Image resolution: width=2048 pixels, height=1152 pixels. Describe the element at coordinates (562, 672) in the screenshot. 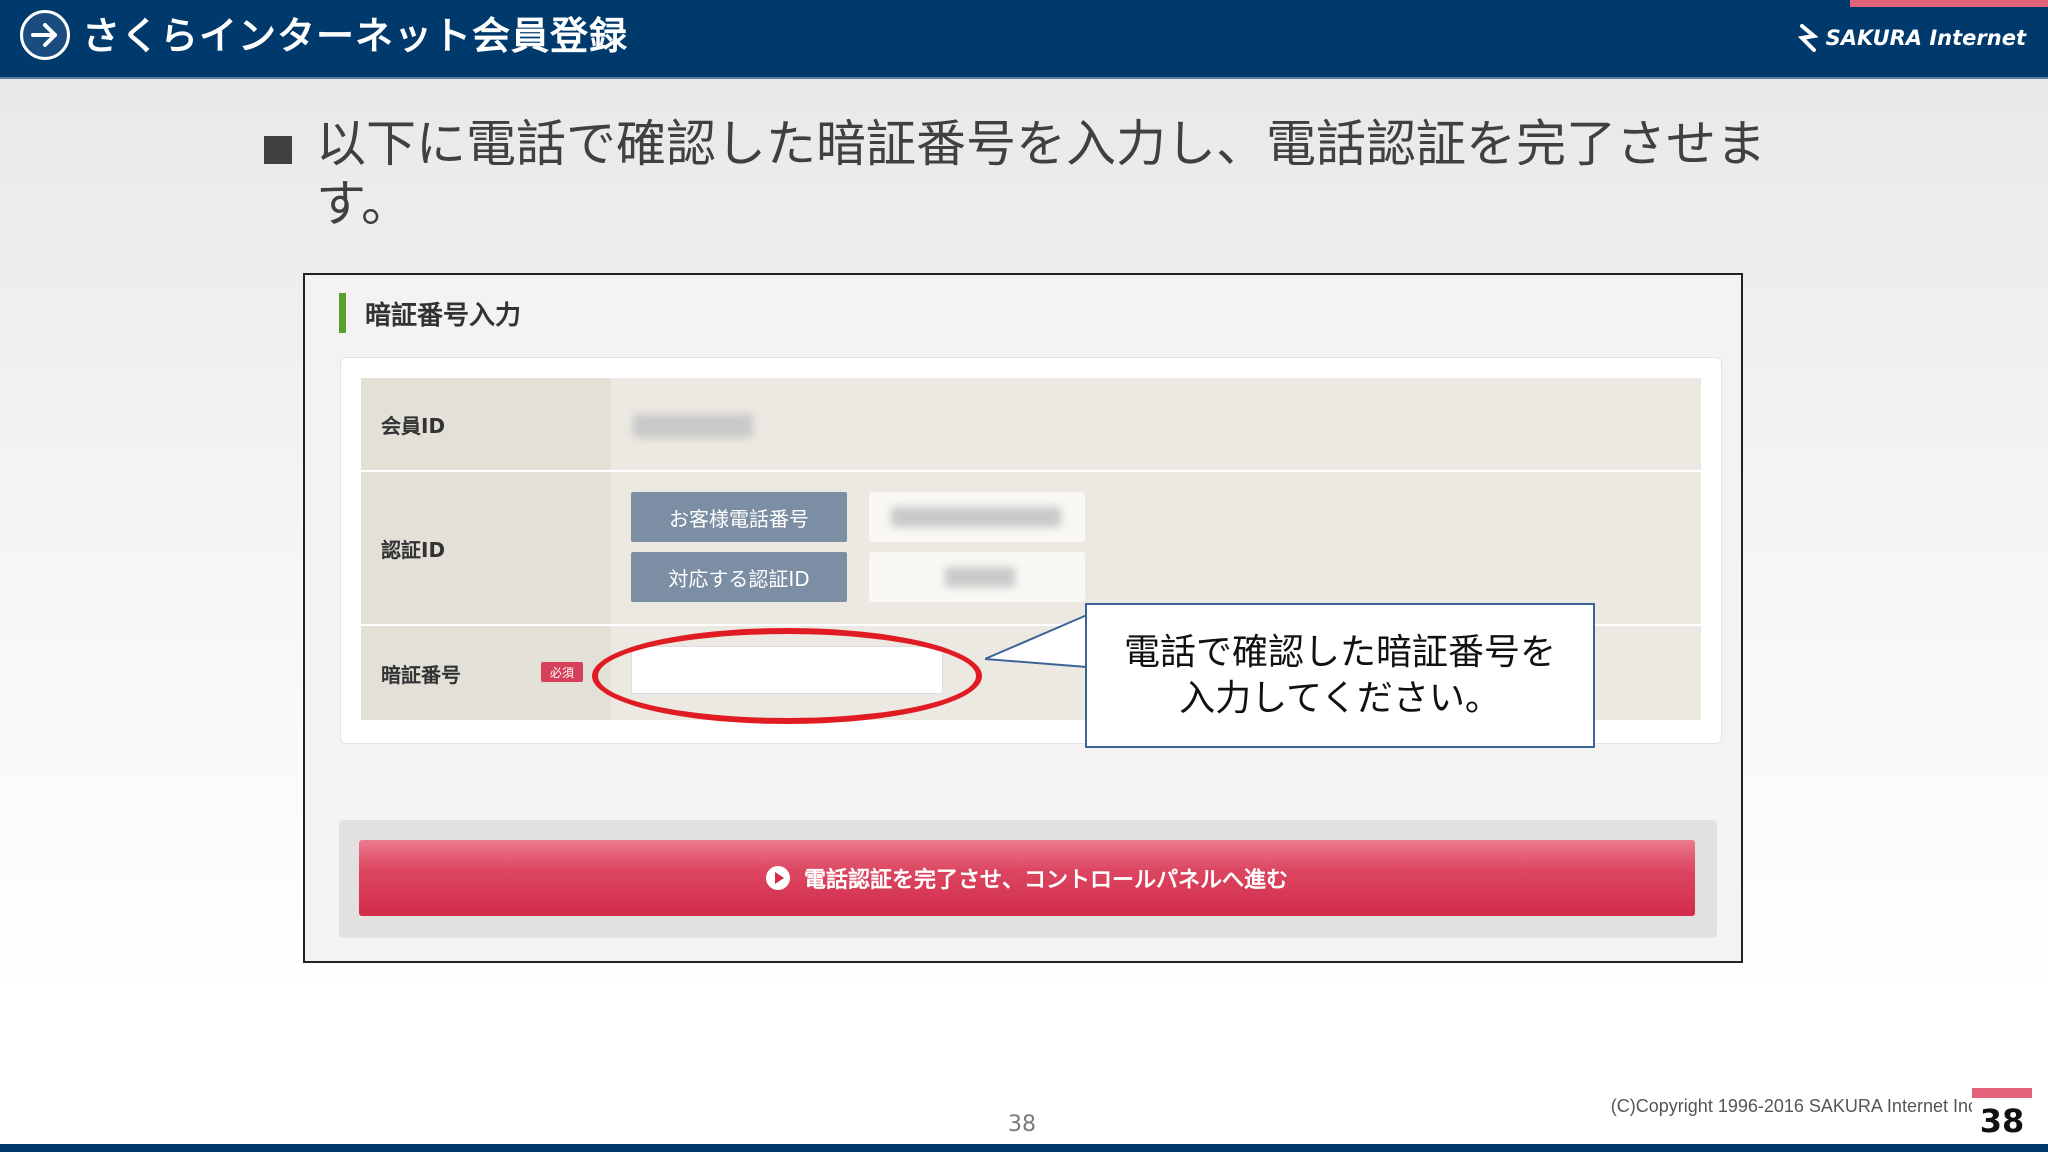

I see `required-badge: 必須` at that location.